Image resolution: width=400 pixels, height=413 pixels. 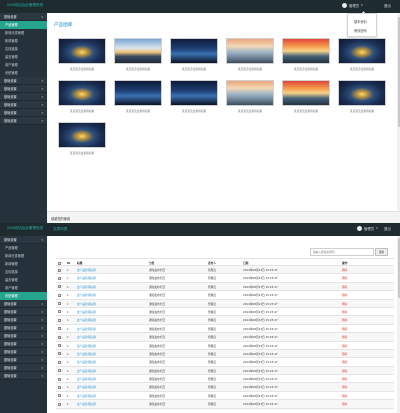 I want to click on sidebar-item: 用户管理, so click(x=23, y=65).